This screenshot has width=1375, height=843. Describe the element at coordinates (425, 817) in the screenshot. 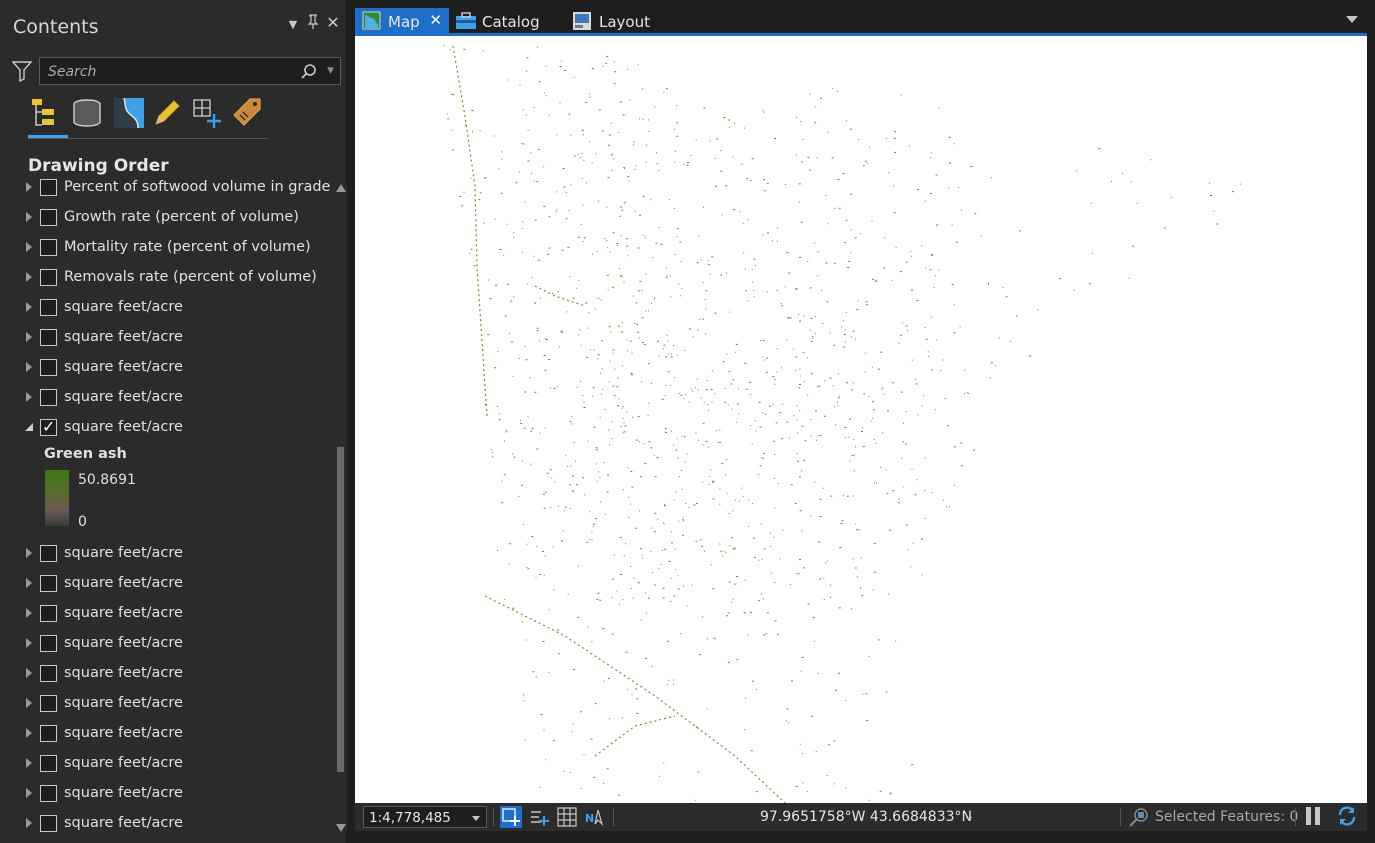

I see `scale-selector: 1:4,778,485` at that location.